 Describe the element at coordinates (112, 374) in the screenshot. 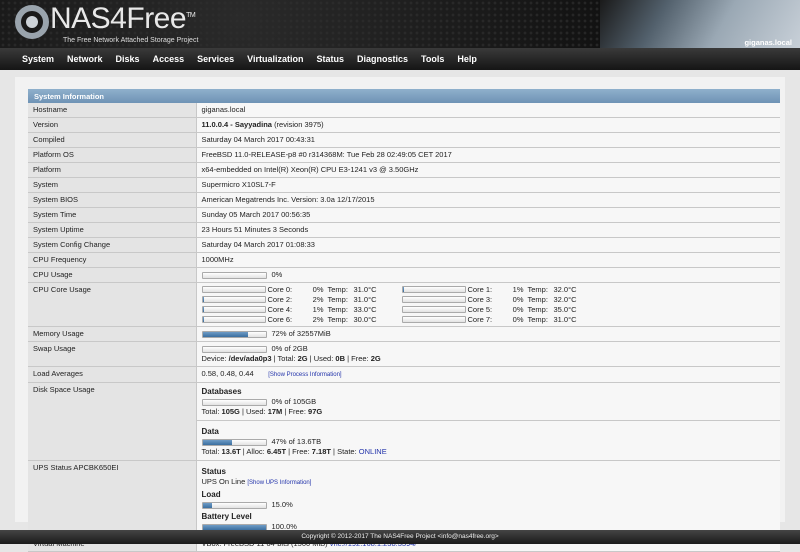

I see `row-label: Load Averages` at that location.